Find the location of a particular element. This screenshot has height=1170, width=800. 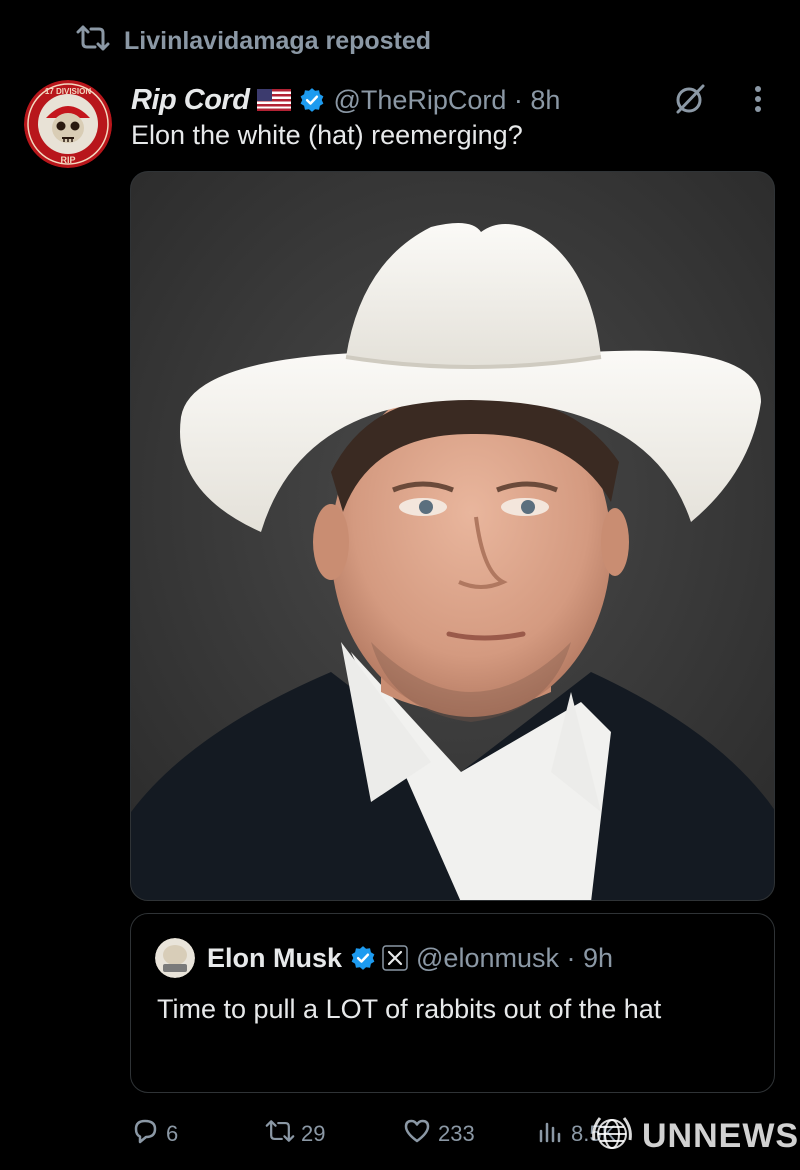

quoted-avatar is located at coordinates (175, 958).